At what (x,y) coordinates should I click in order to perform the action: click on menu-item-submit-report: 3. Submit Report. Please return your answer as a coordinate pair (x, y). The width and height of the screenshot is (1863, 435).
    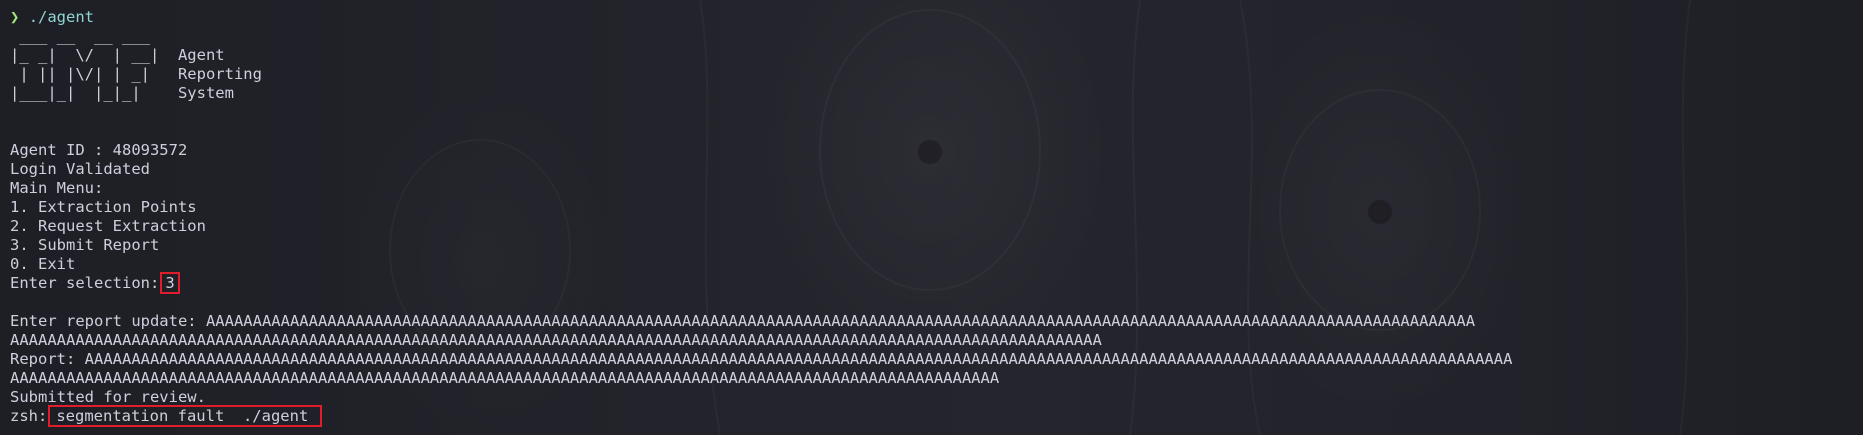
    Looking at the image, I should click on (85, 245).